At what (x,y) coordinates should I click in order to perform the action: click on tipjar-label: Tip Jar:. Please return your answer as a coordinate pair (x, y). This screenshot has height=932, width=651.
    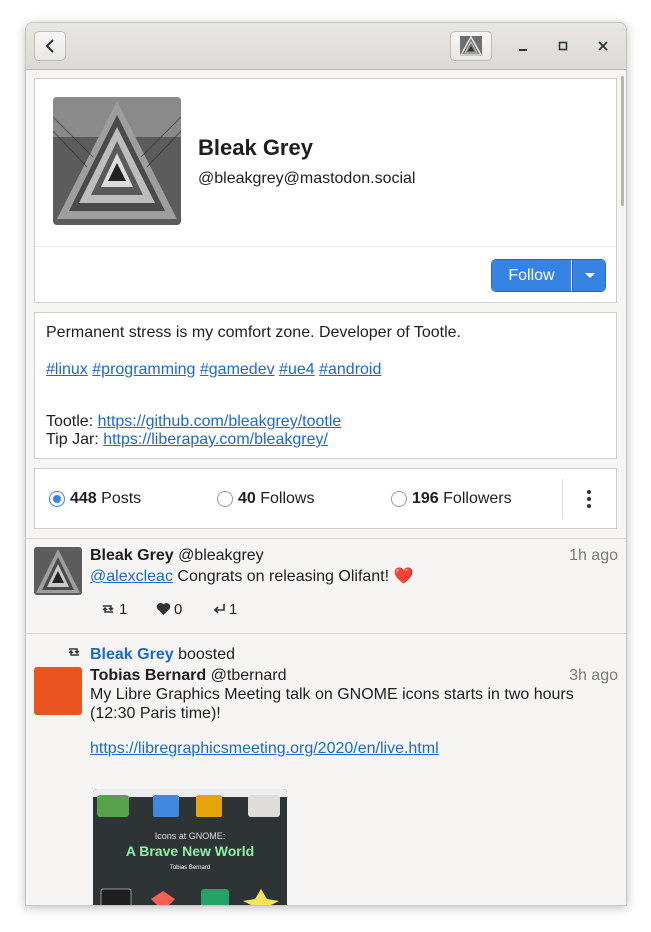
    Looking at the image, I should click on (75, 439).